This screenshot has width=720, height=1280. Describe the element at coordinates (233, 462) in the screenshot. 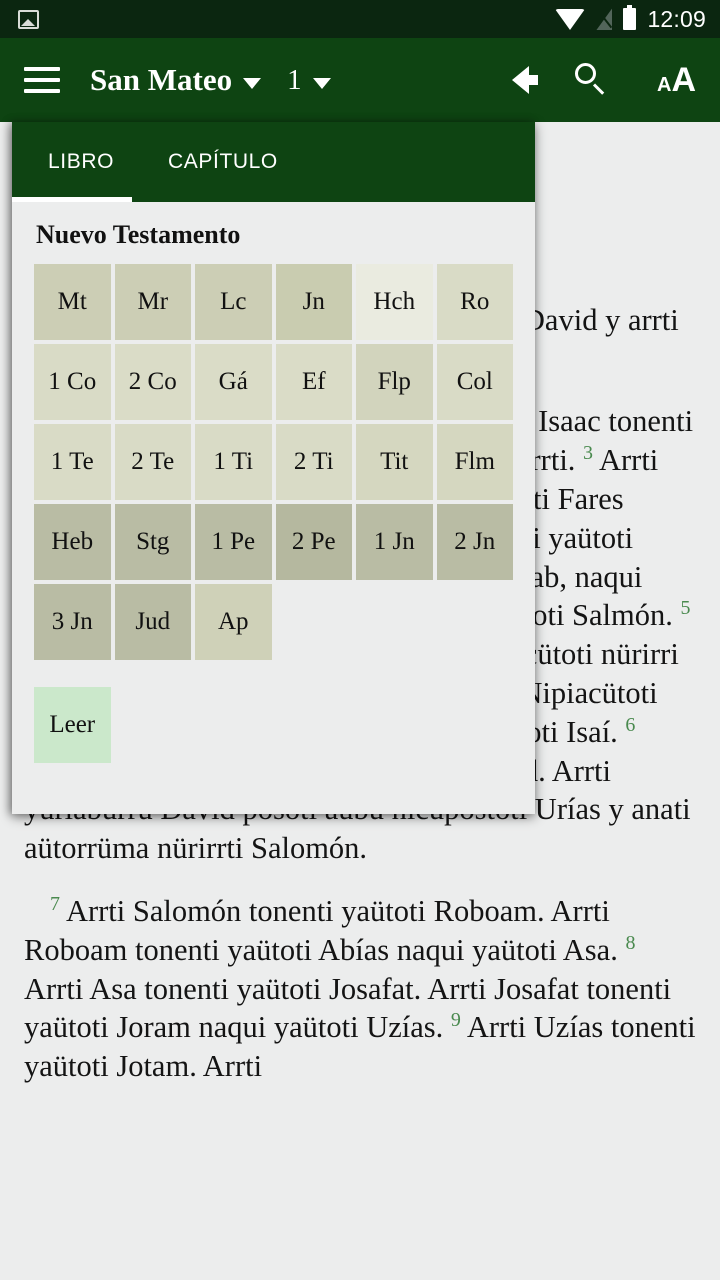

I see `book-tile: 1 Ti` at that location.